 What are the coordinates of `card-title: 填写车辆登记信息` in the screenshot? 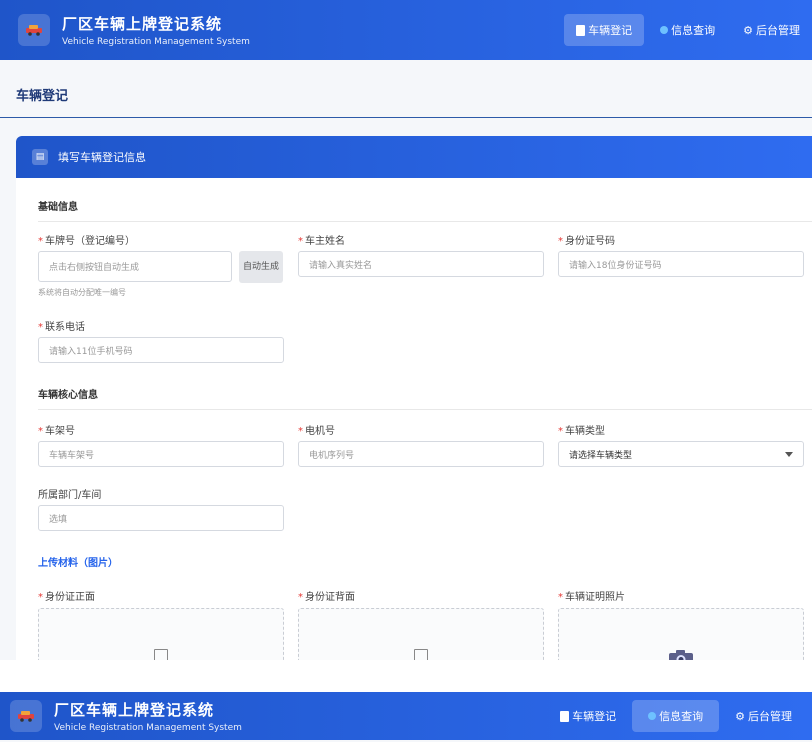 It's located at (102, 157).